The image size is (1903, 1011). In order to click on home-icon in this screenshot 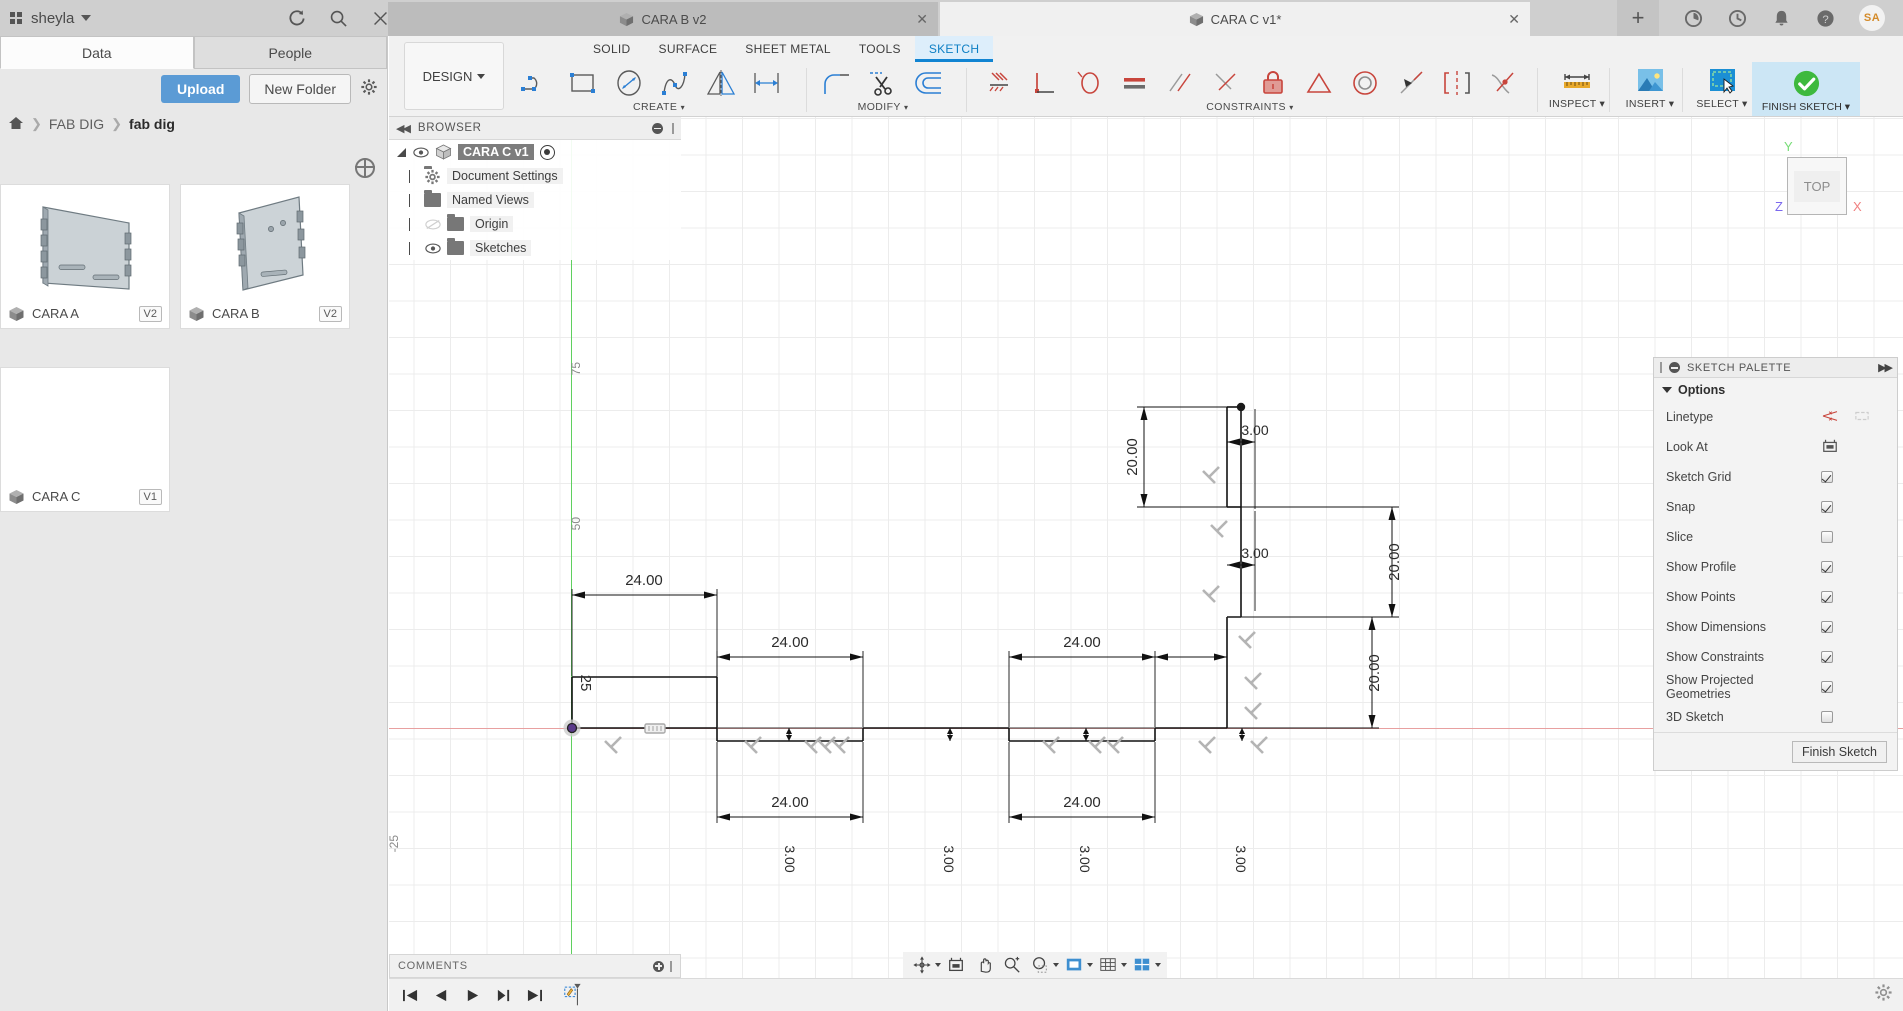, I will do `click(16, 124)`.